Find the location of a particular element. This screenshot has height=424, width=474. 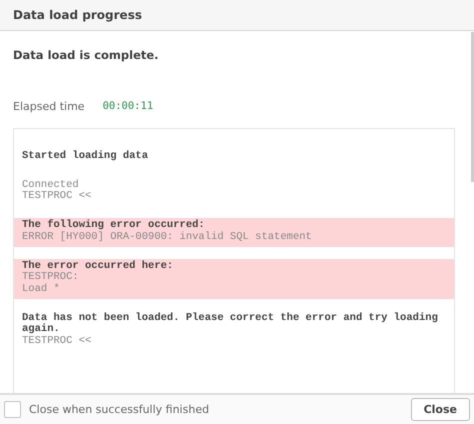

log-line: The error occurred here: is located at coordinates (98, 266).